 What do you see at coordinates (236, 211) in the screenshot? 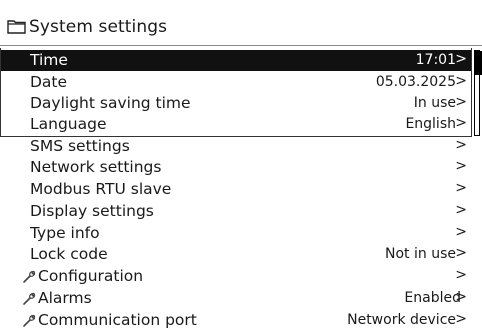
I see `menu-item-display-settings: Display settings >` at bounding box center [236, 211].